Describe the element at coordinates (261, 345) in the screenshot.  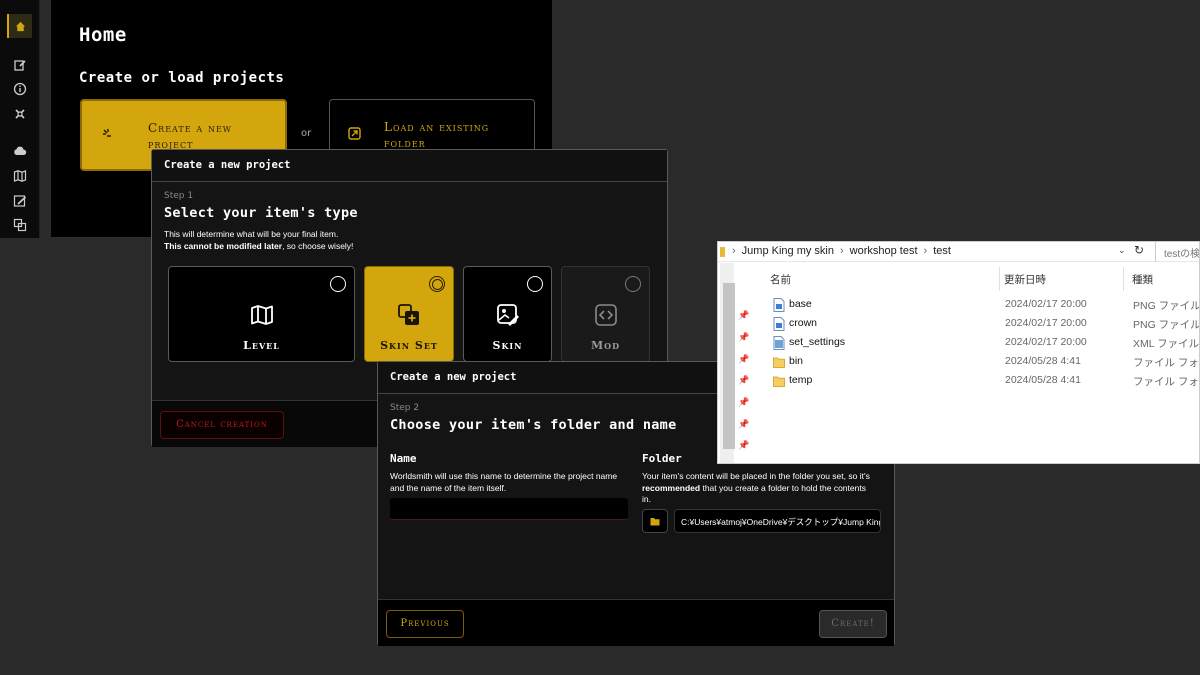
I see `type-label: Level` at that location.